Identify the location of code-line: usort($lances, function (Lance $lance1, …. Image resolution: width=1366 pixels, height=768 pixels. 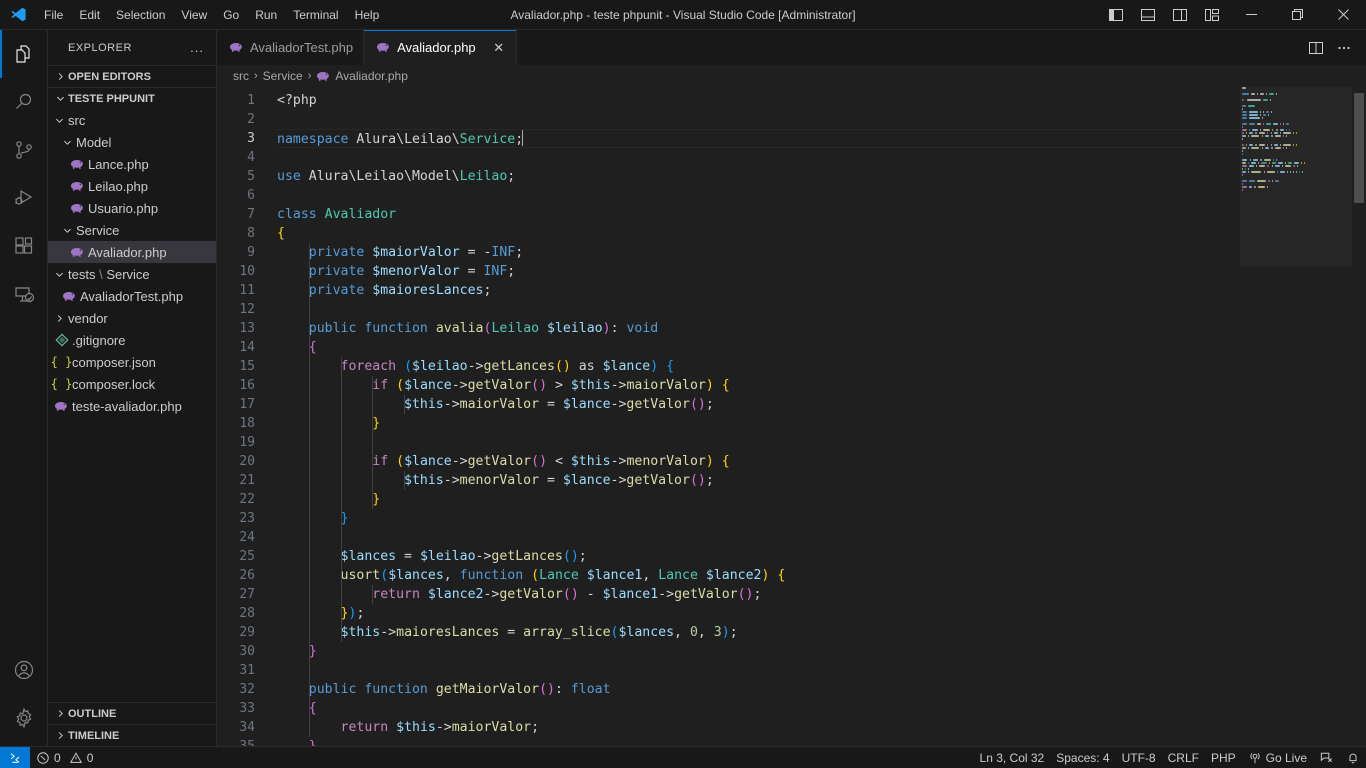
(821, 575).